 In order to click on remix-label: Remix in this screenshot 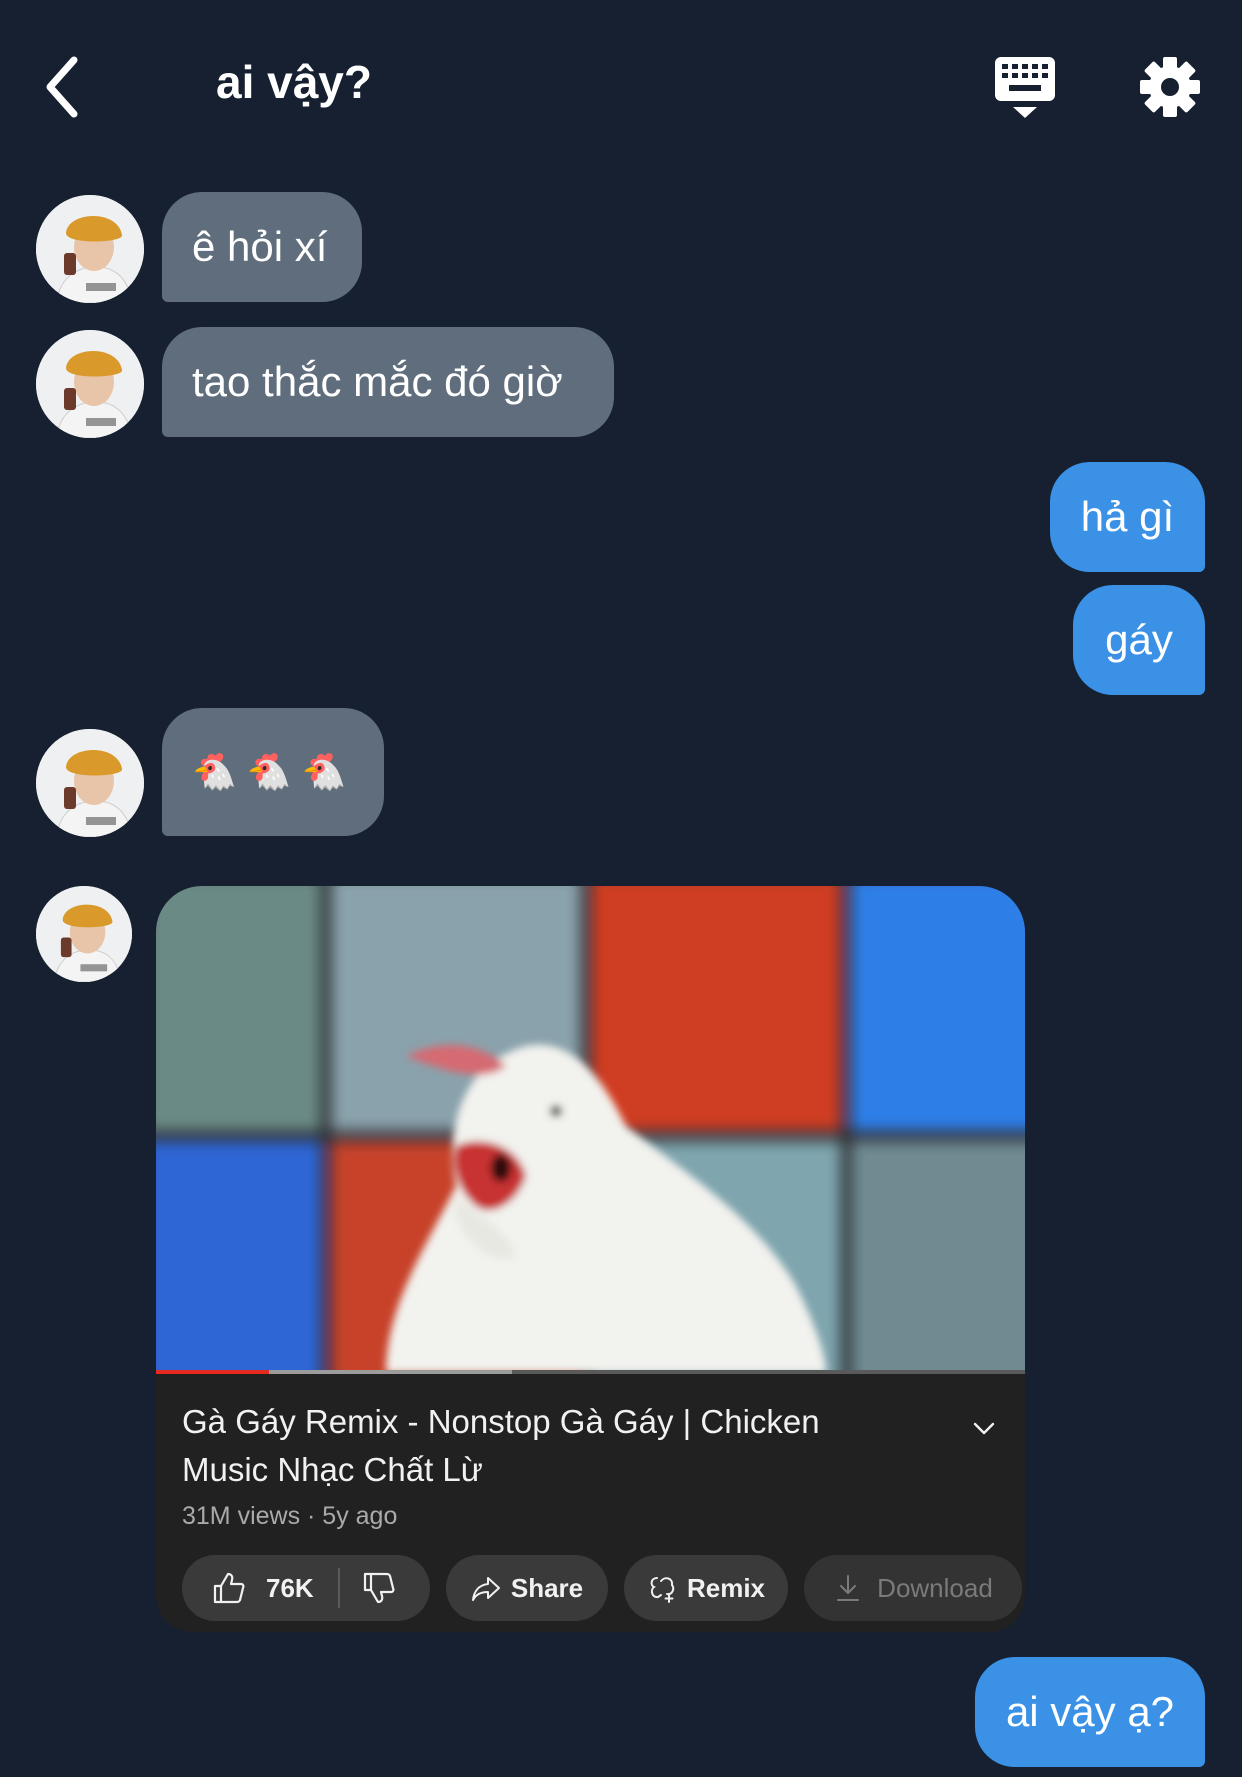, I will do `click(726, 1587)`.